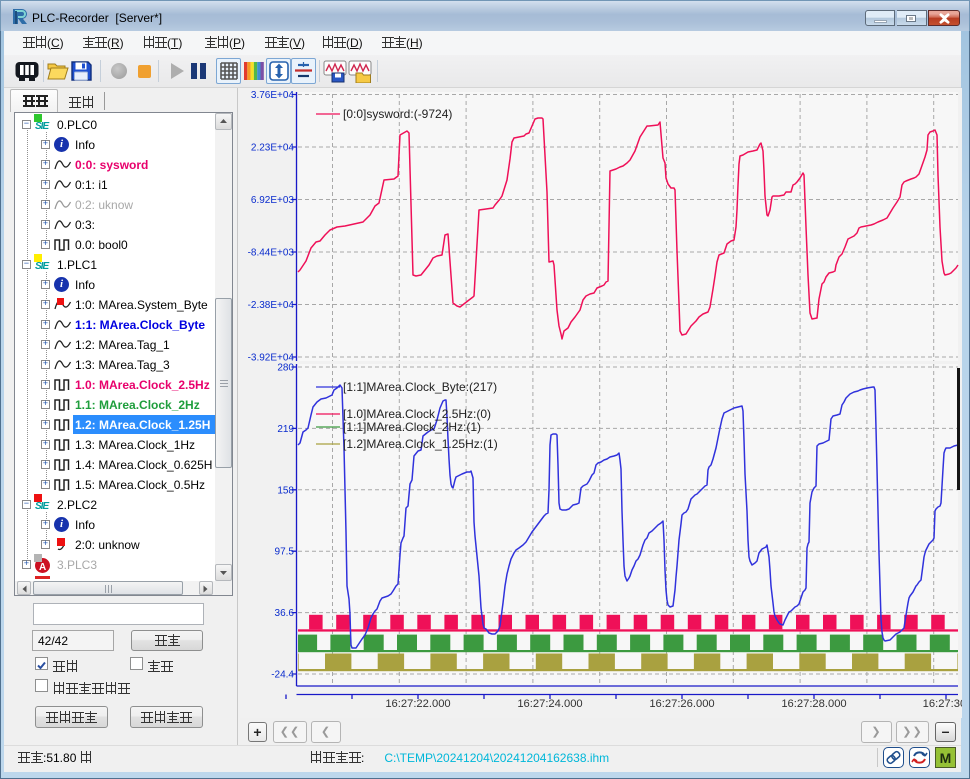  Describe the element at coordinates (285, 490) in the screenshot. I see `svg-text: 158` at that location.